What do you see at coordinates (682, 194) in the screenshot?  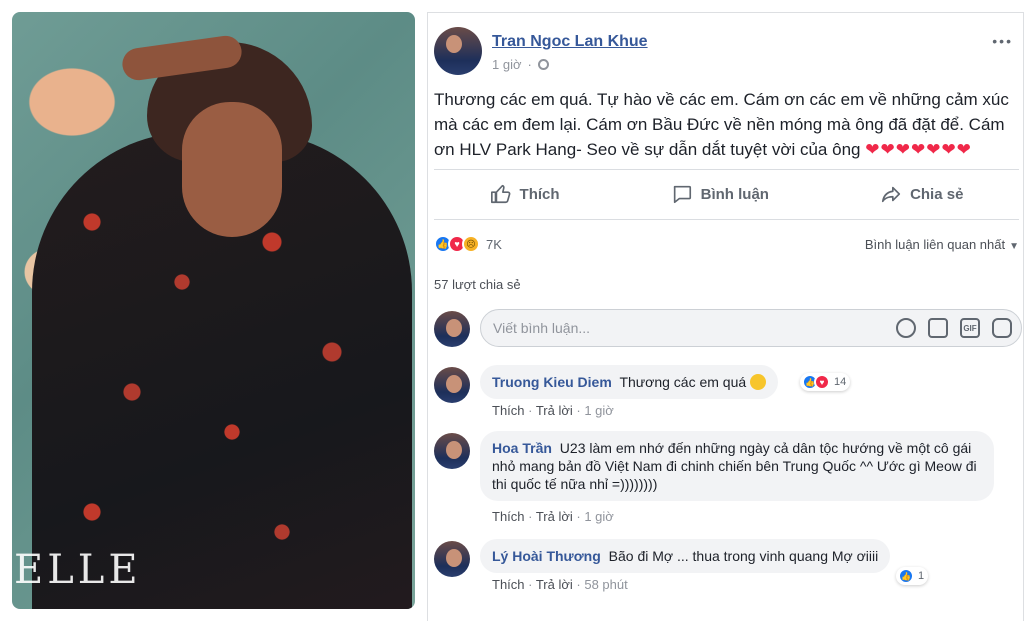 I see `comment-icon` at bounding box center [682, 194].